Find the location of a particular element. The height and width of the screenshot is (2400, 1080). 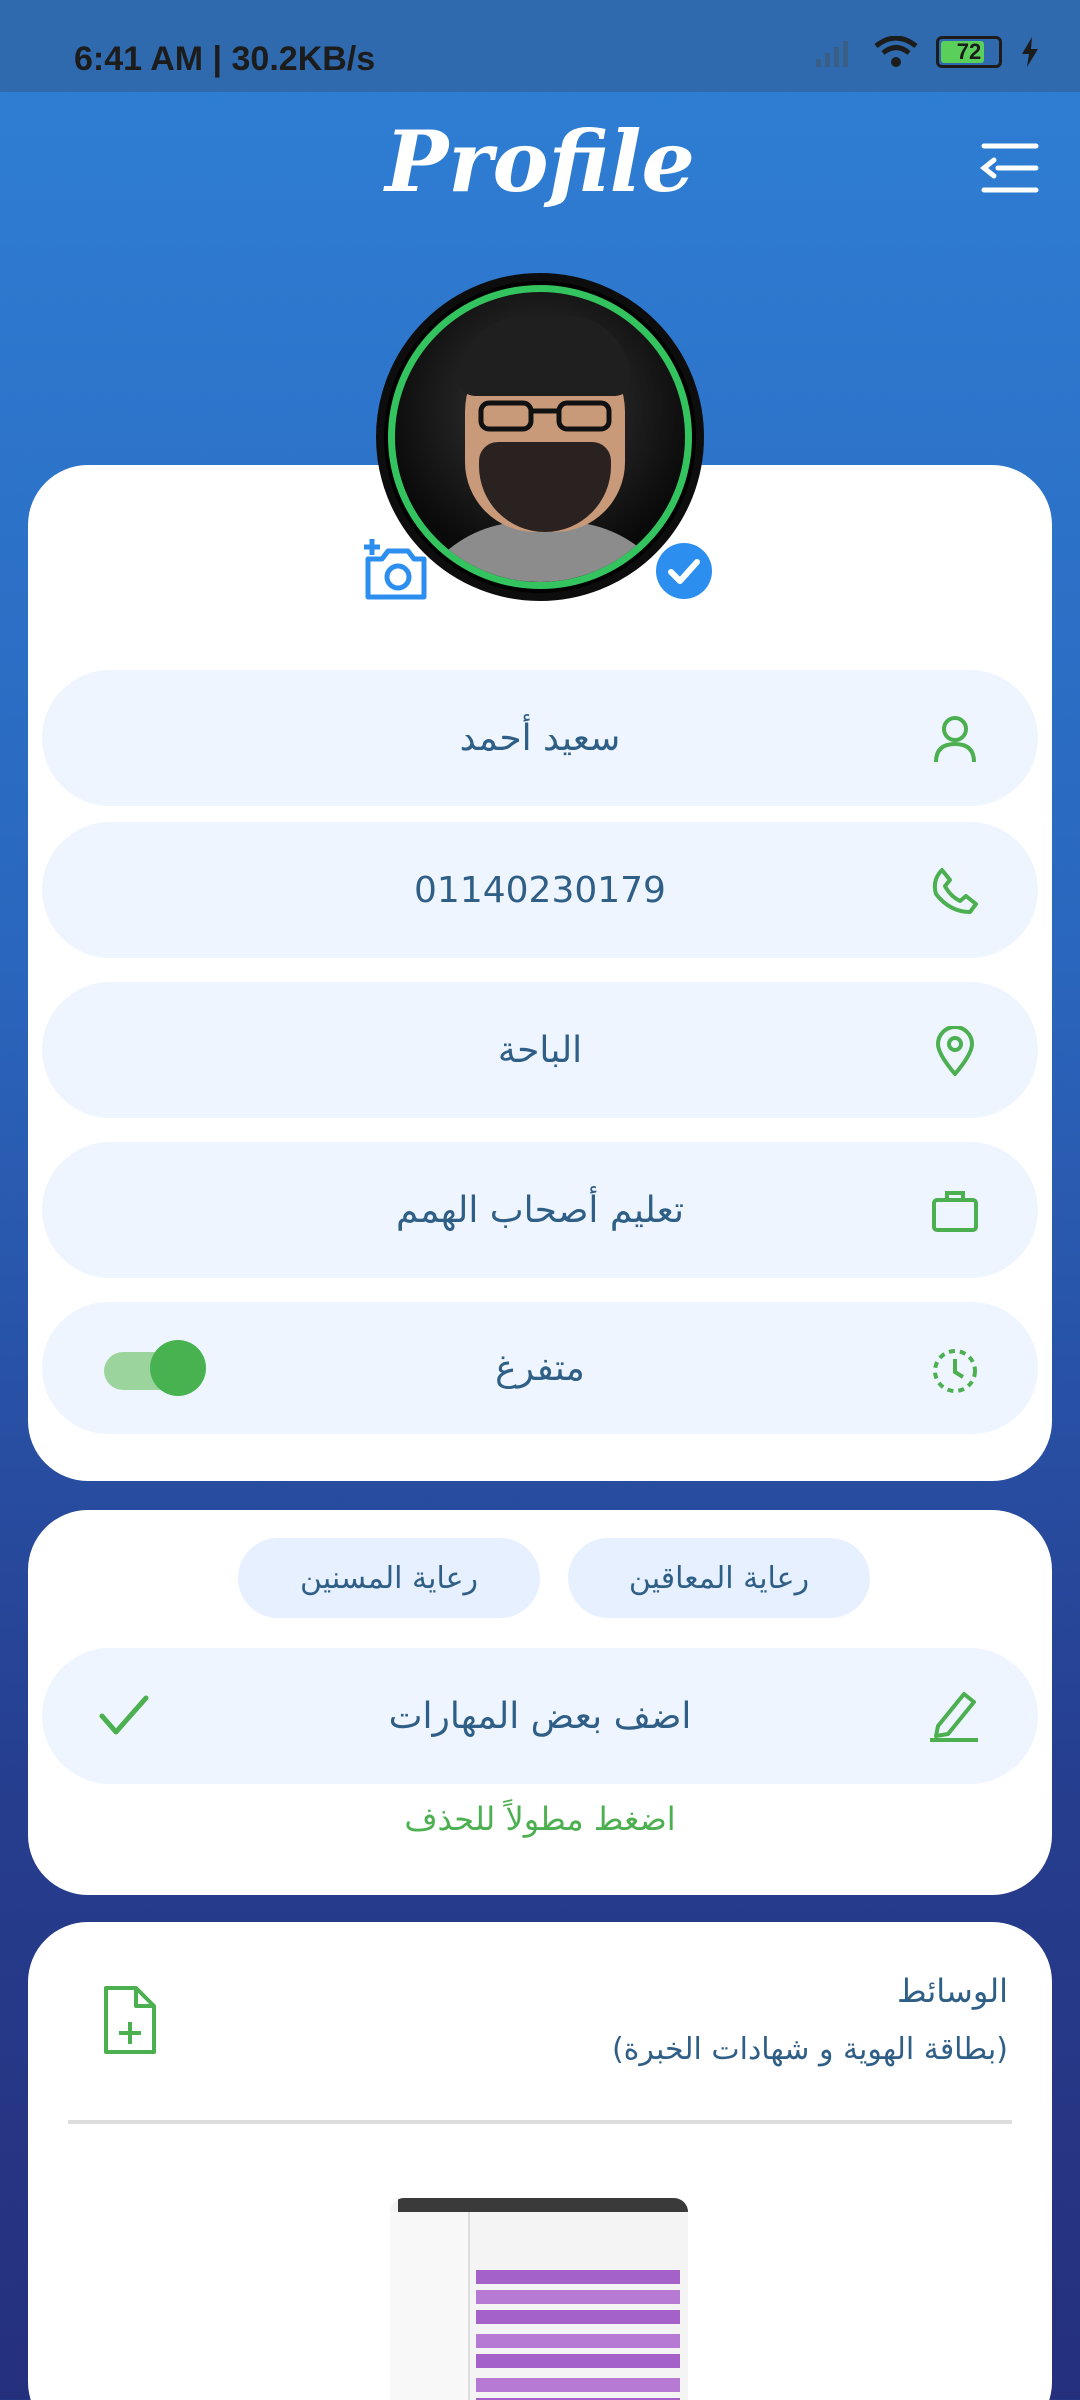

phone-icon is located at coordinates (955, 891).